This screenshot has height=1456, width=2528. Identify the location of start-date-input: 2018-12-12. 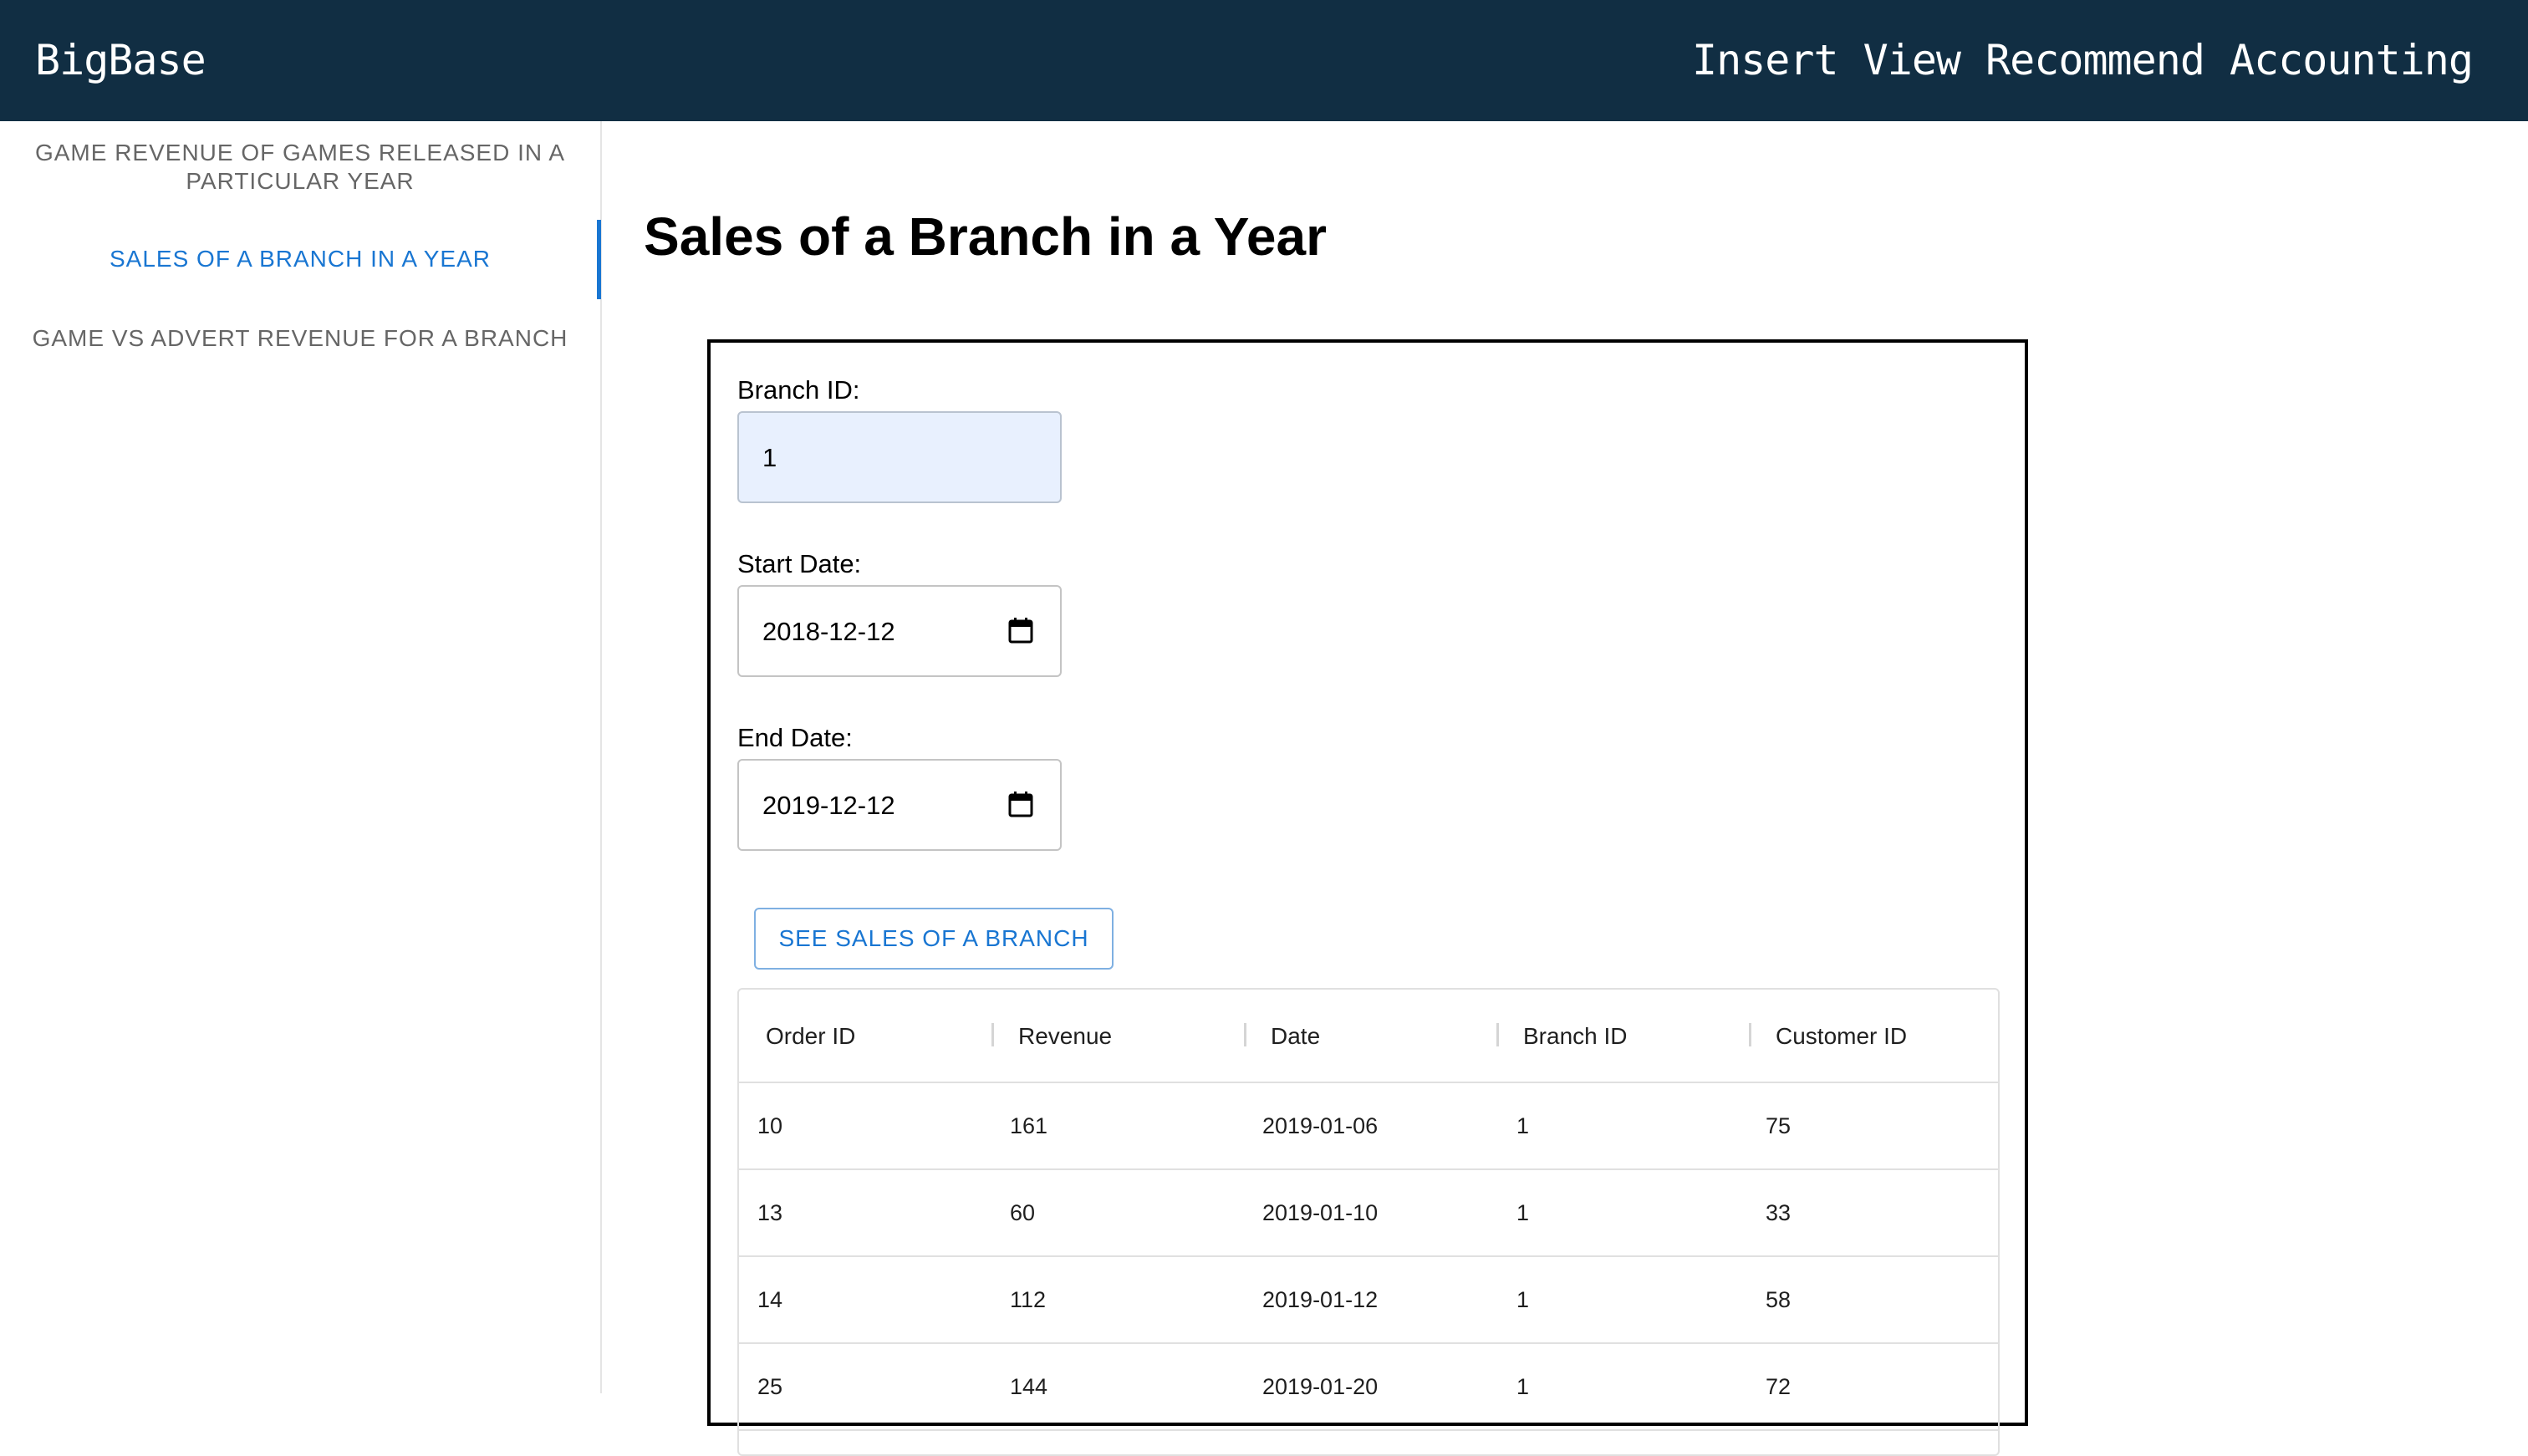
(899, 631).